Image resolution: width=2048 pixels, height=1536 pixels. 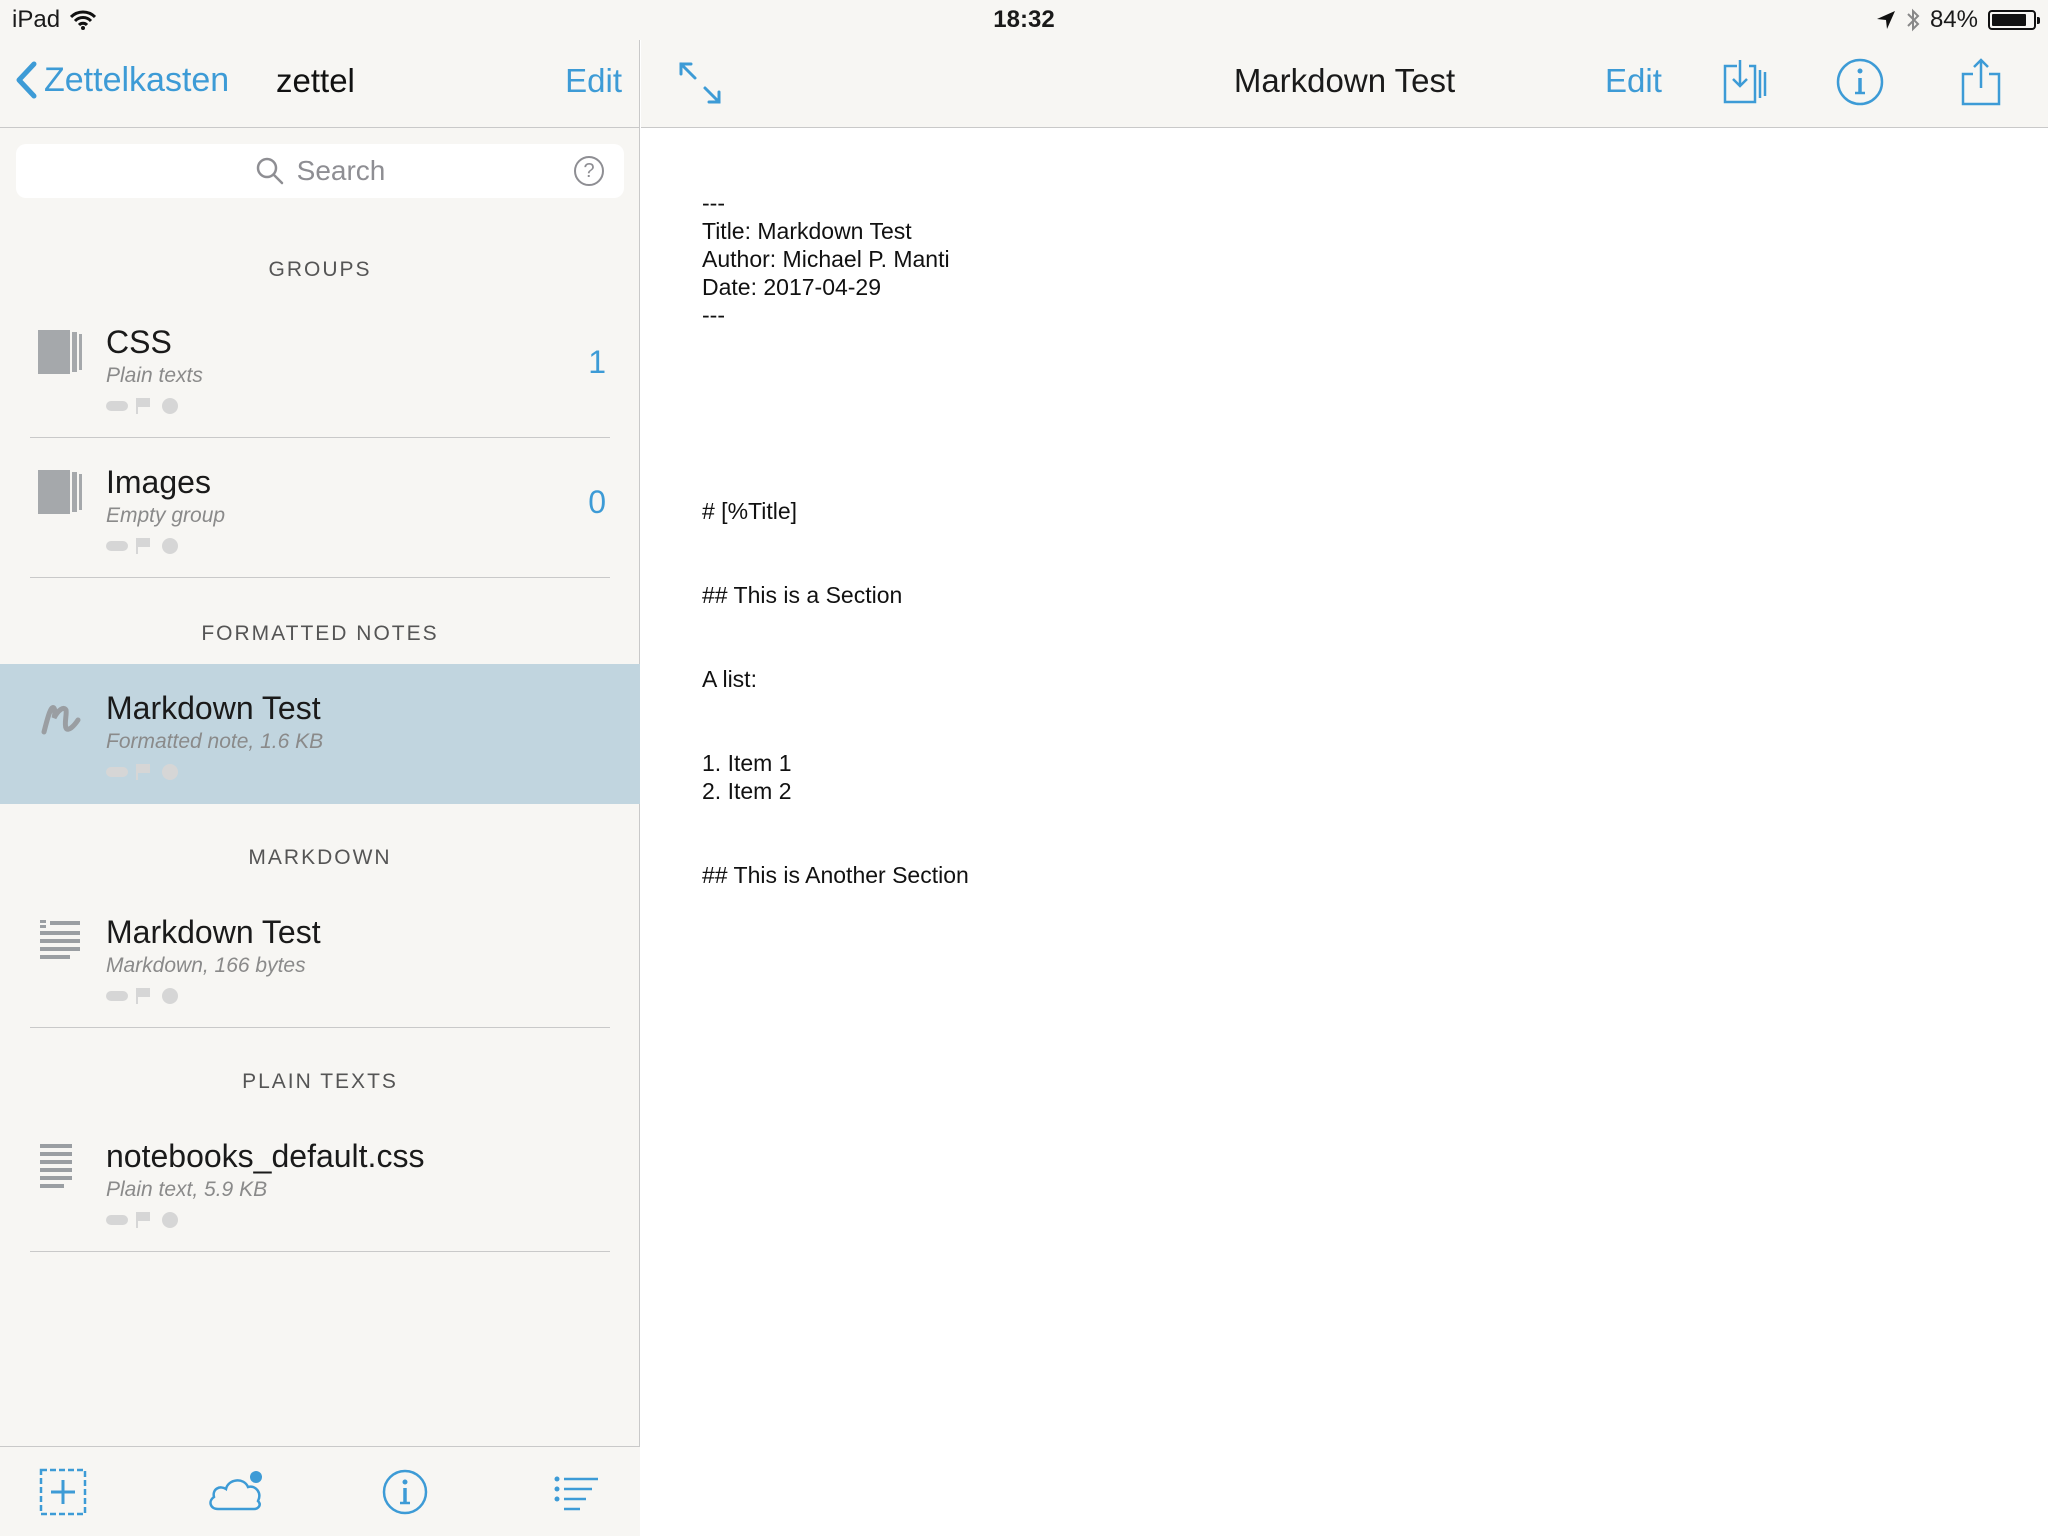 I want to click on doc-line: Title: Markdown Test, so click(x=807, y=231).